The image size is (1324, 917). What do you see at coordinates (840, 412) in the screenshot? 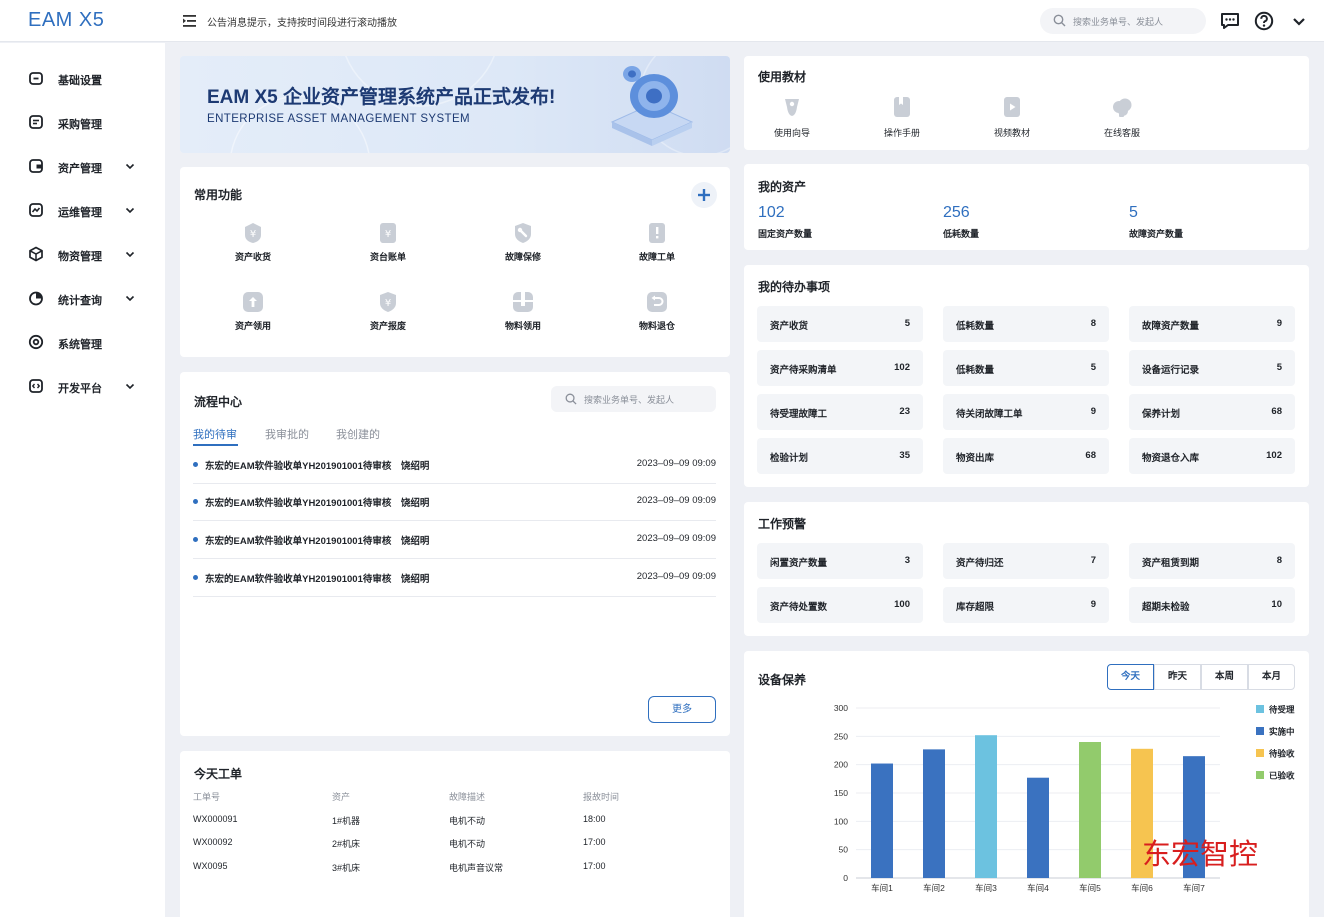
I see `todo-item: 待受理故障工 23` at bounding box center [840, 412].